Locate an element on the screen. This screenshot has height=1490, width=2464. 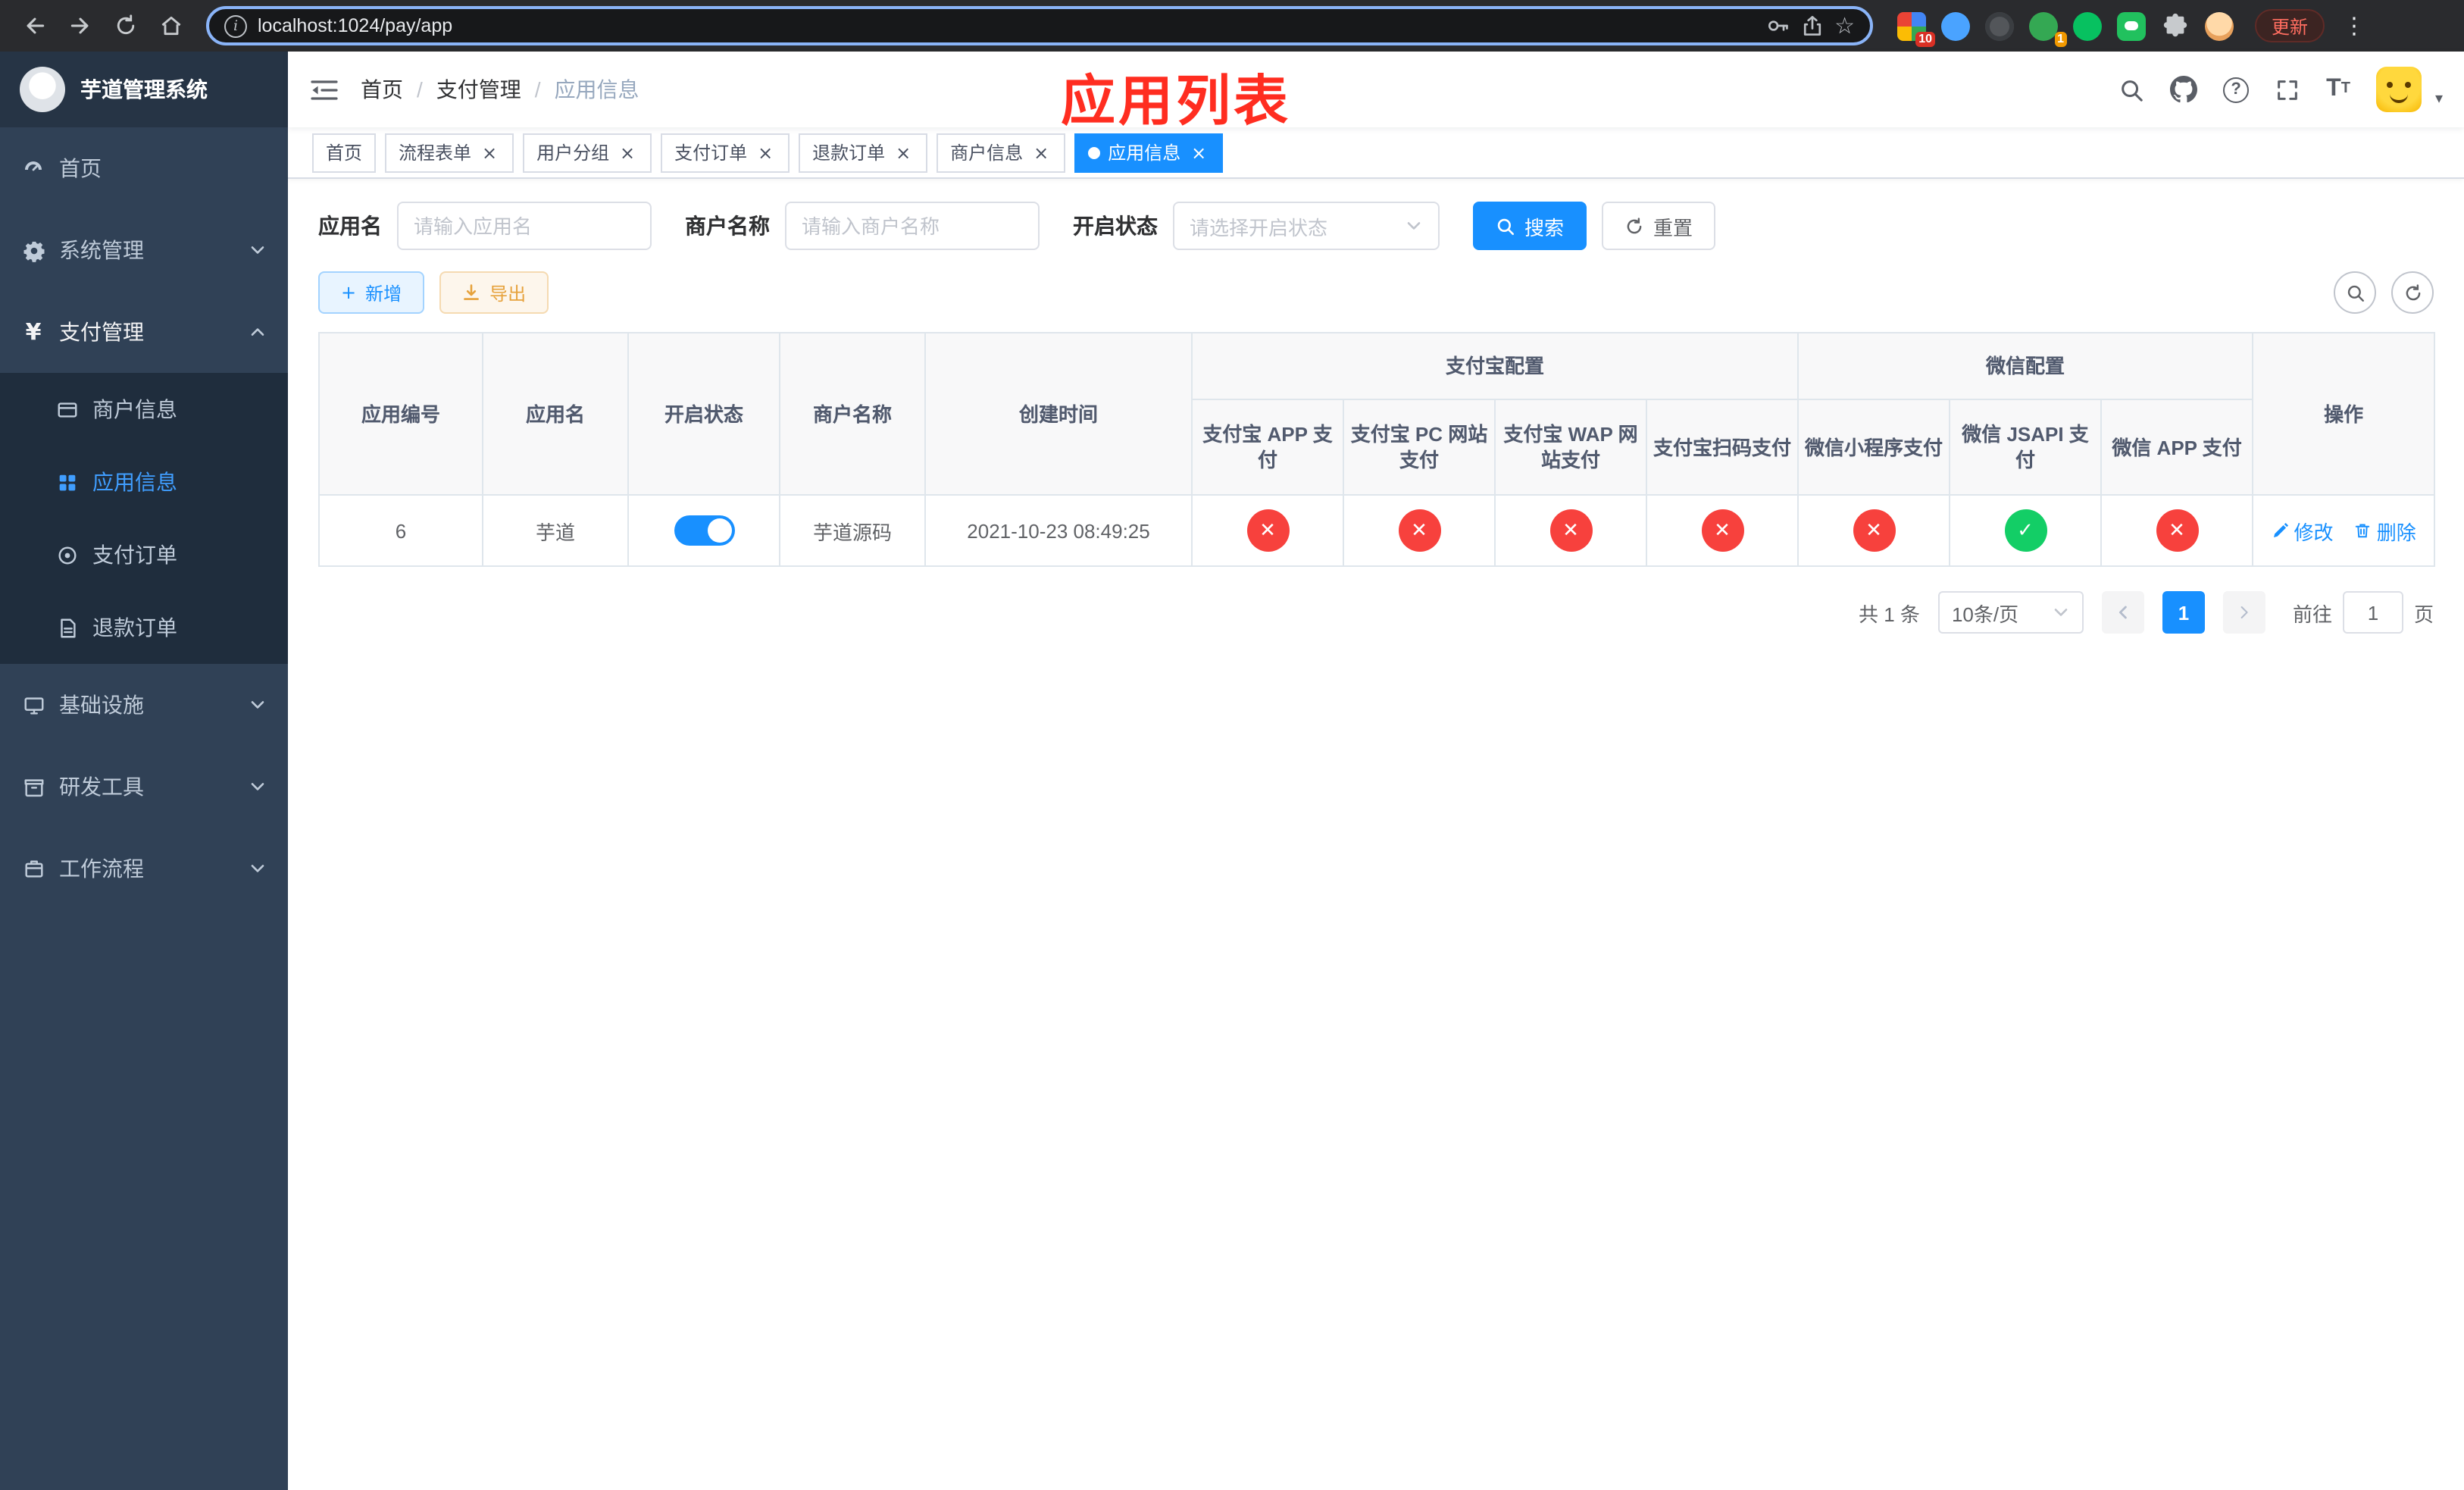
cell-actions: 修改 删除 is located at coordinates (2344, 530).